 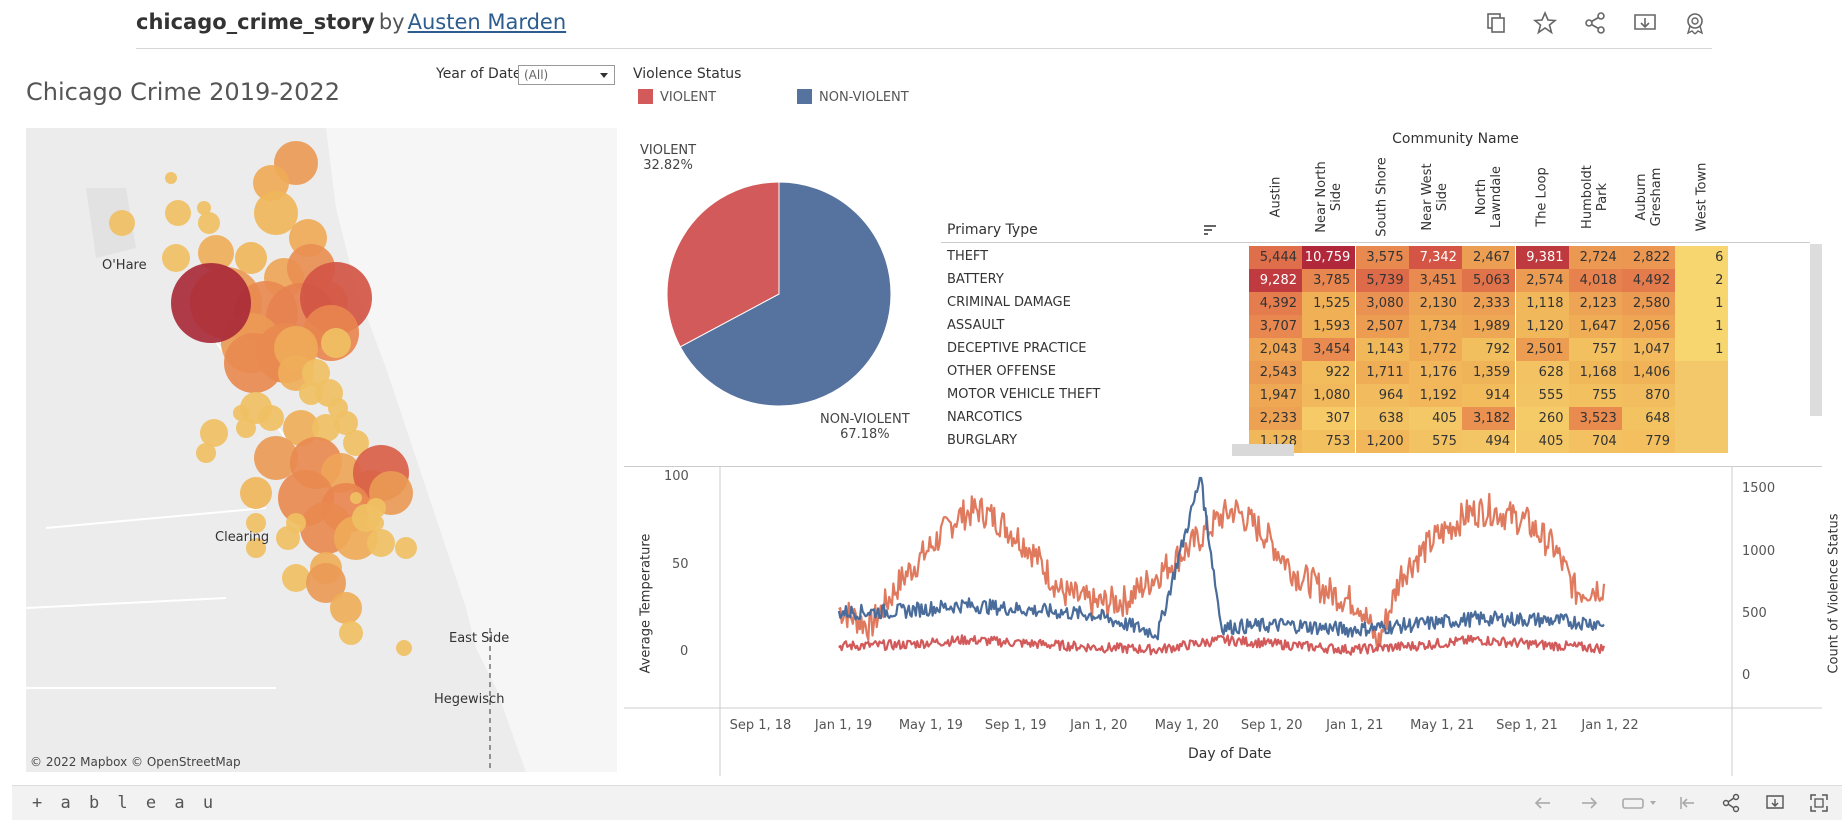 I want to click on heatmap-cell: 2,543, so click(x=1275, y=372).